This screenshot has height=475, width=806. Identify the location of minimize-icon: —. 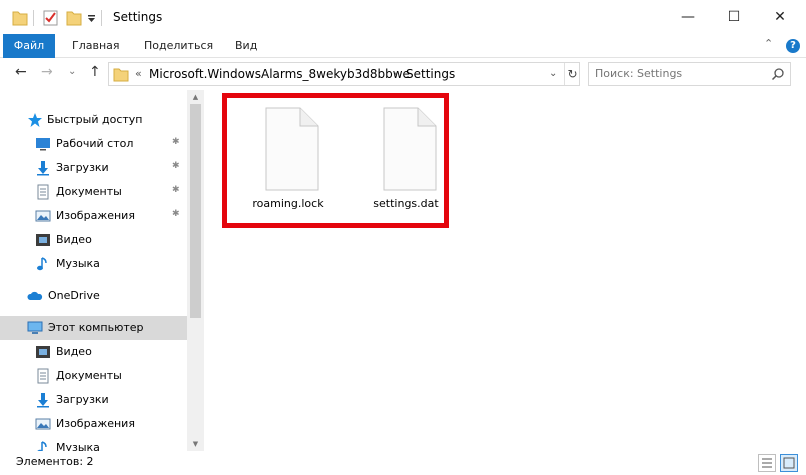
(688, 17).